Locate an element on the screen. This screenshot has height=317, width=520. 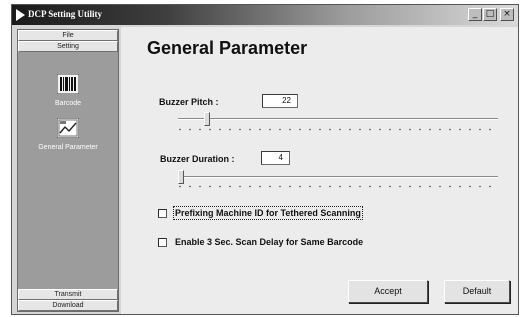
nav-download-button: Download is located at coordinates (68, 305).